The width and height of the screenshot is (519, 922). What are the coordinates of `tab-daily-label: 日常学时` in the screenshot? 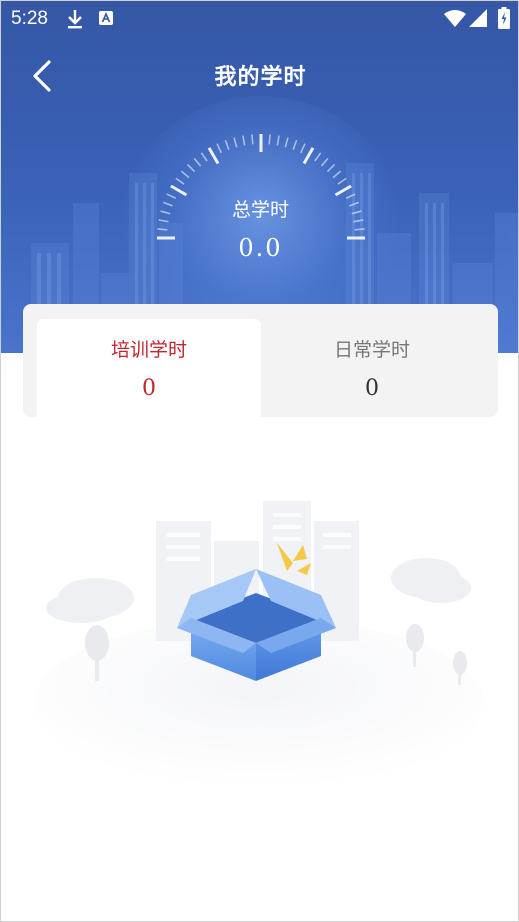 It's located at (371, 350).